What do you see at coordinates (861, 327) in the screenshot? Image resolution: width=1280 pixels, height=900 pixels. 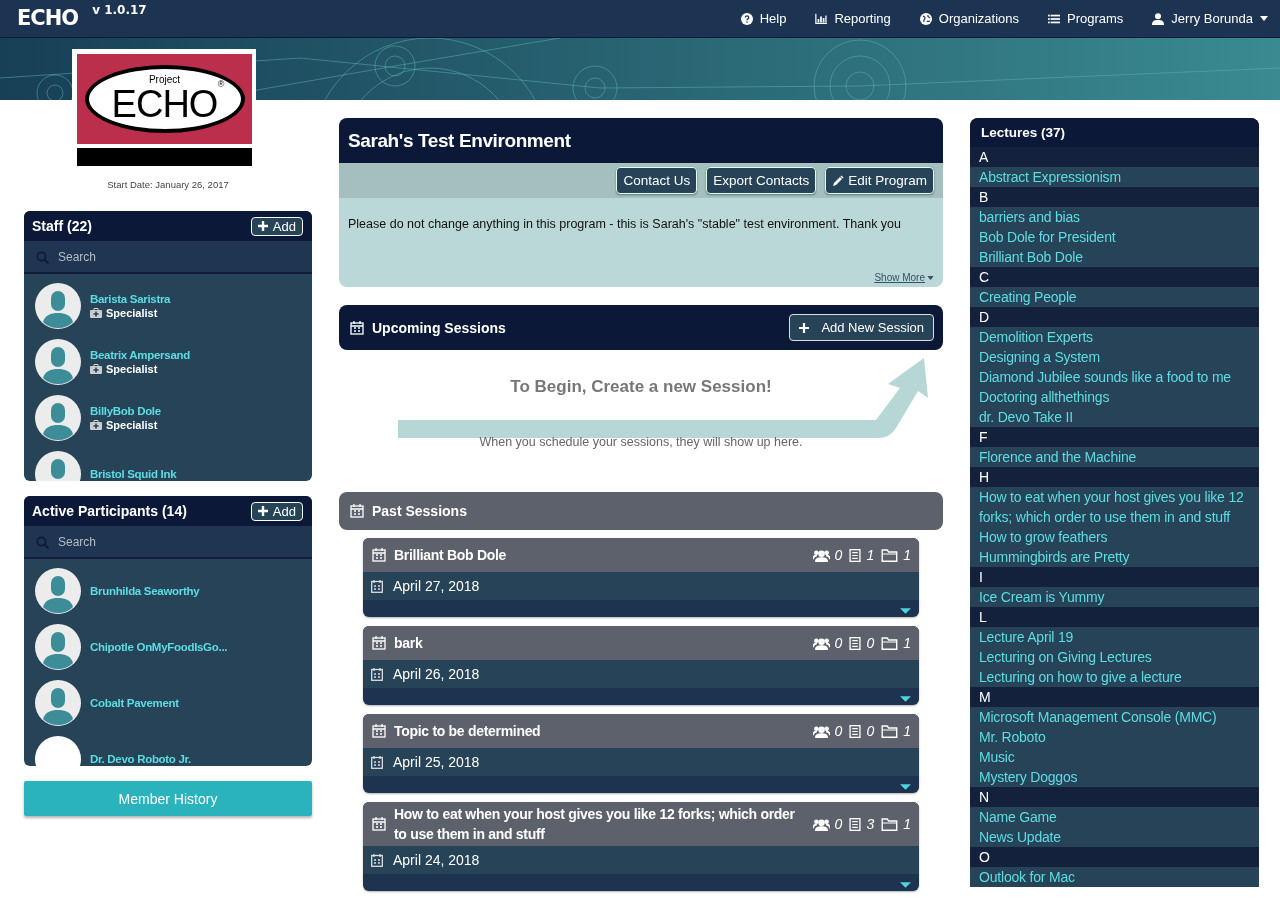 I see `add-session-button: Add New Session` at bounding box center [861, 327].